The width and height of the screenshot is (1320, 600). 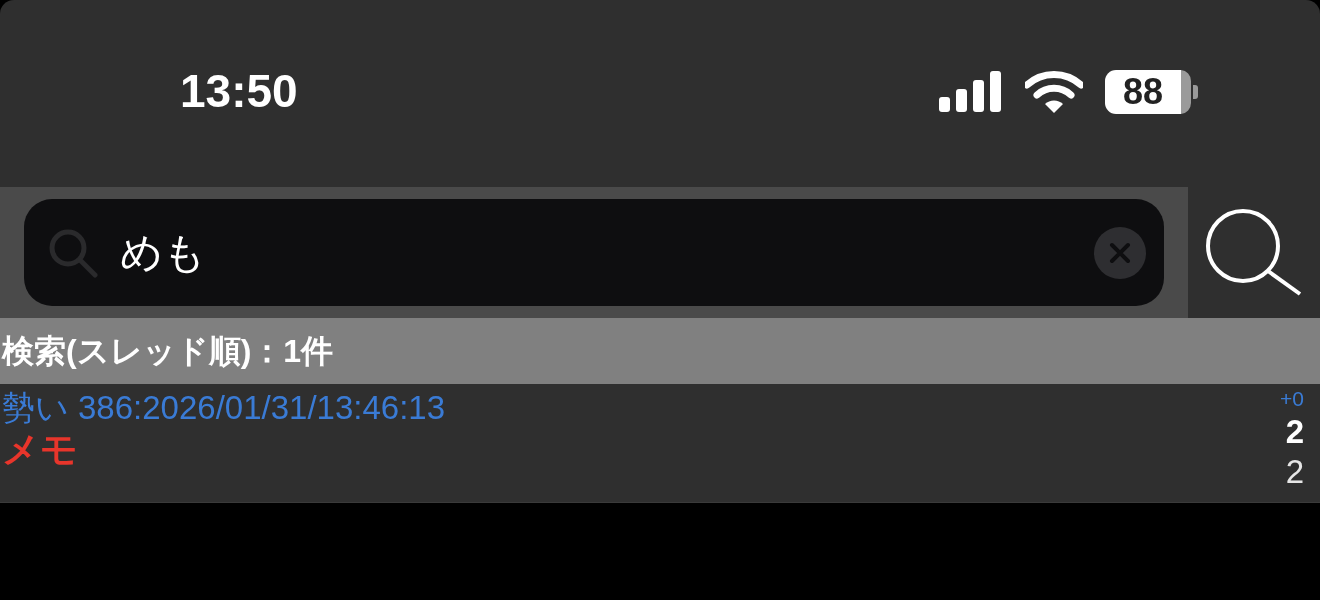 What do you see at coordinates (163, 253) in the screenshot?
I see `search-query: めも` at bounding box center [163, 253].